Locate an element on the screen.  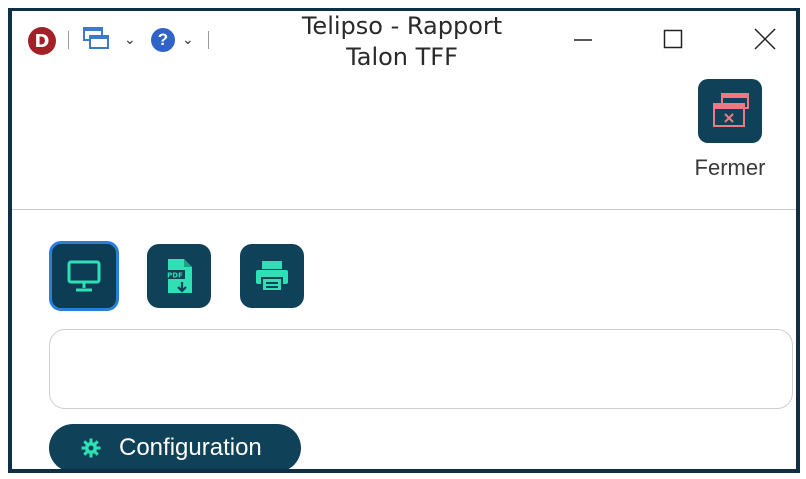
gear-icon is located at coordinates (91, 448).